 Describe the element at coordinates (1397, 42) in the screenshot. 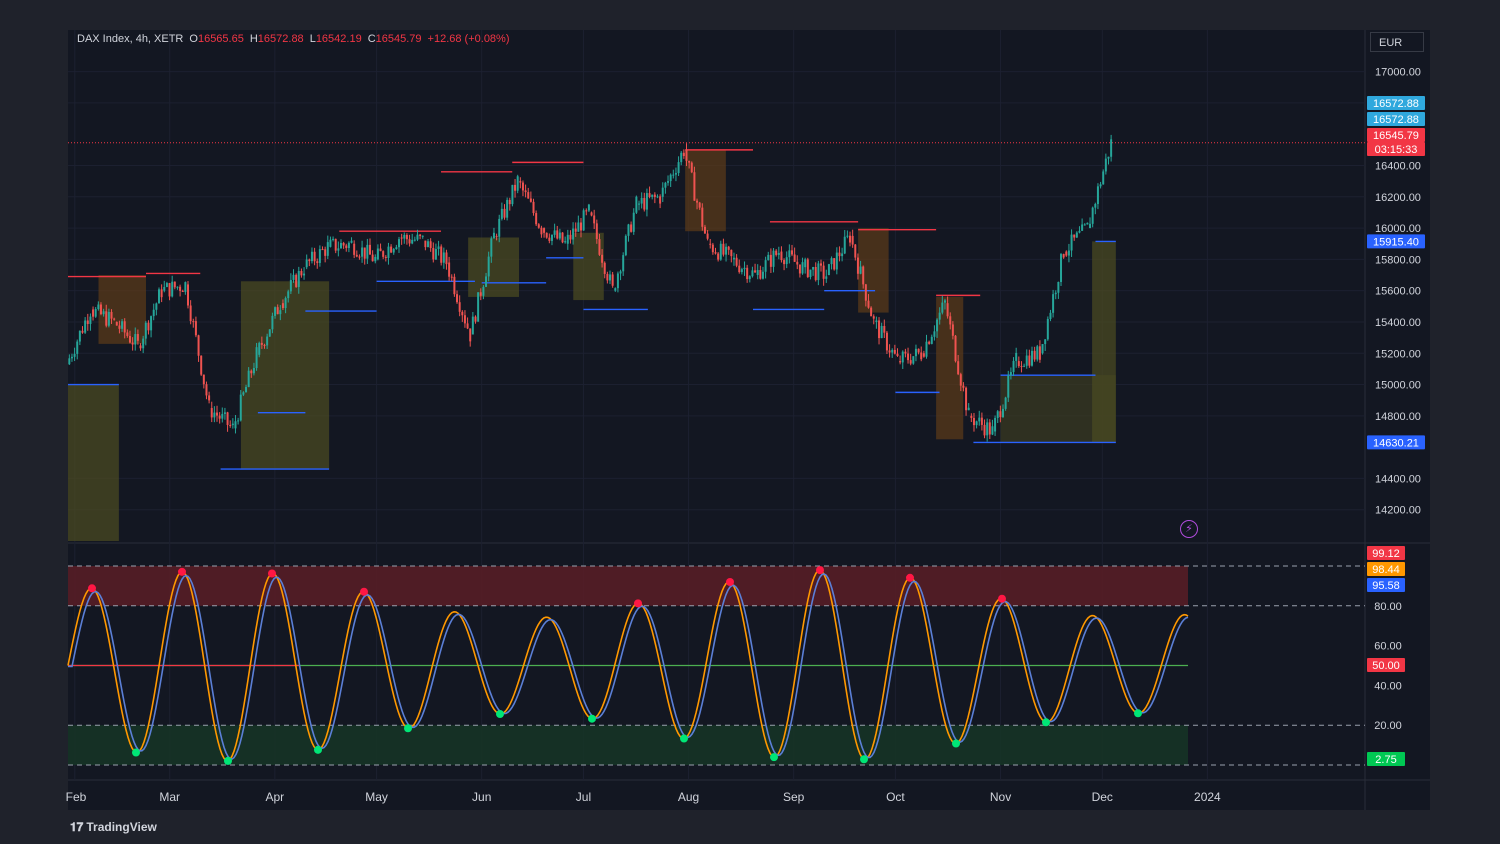

I see `currency-button: EUR` at that location.